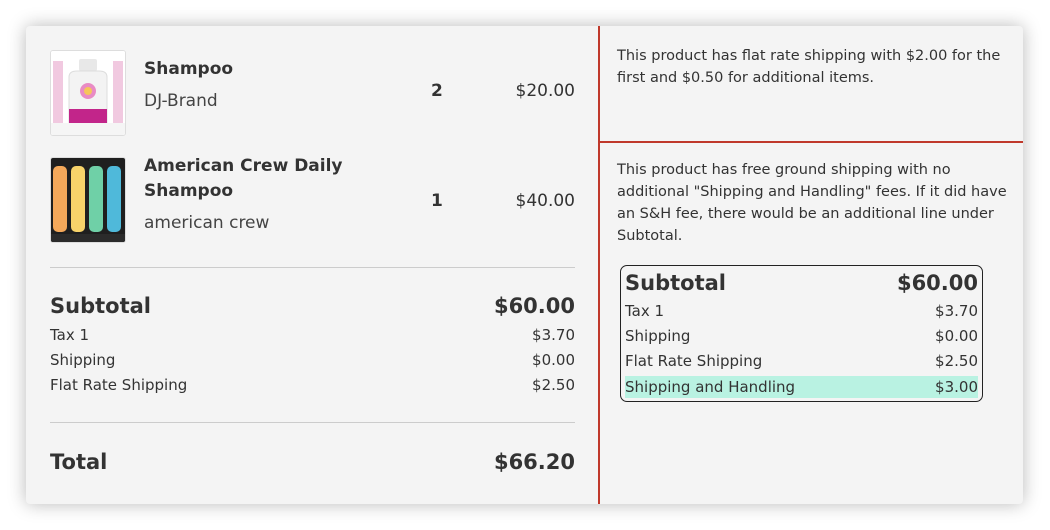  What do you see at coordinates (188, 69) in the screenshot?
I see `product-name: Shampoo` at bounding box center [188, 69].